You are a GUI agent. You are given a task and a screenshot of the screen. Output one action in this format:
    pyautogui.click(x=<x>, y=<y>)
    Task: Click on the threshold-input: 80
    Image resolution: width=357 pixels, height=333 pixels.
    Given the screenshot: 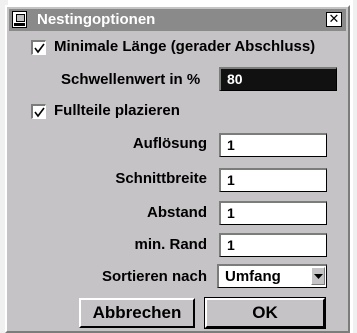 What is the action you would take?
    pyautogui.click(x=278, y=79)
    